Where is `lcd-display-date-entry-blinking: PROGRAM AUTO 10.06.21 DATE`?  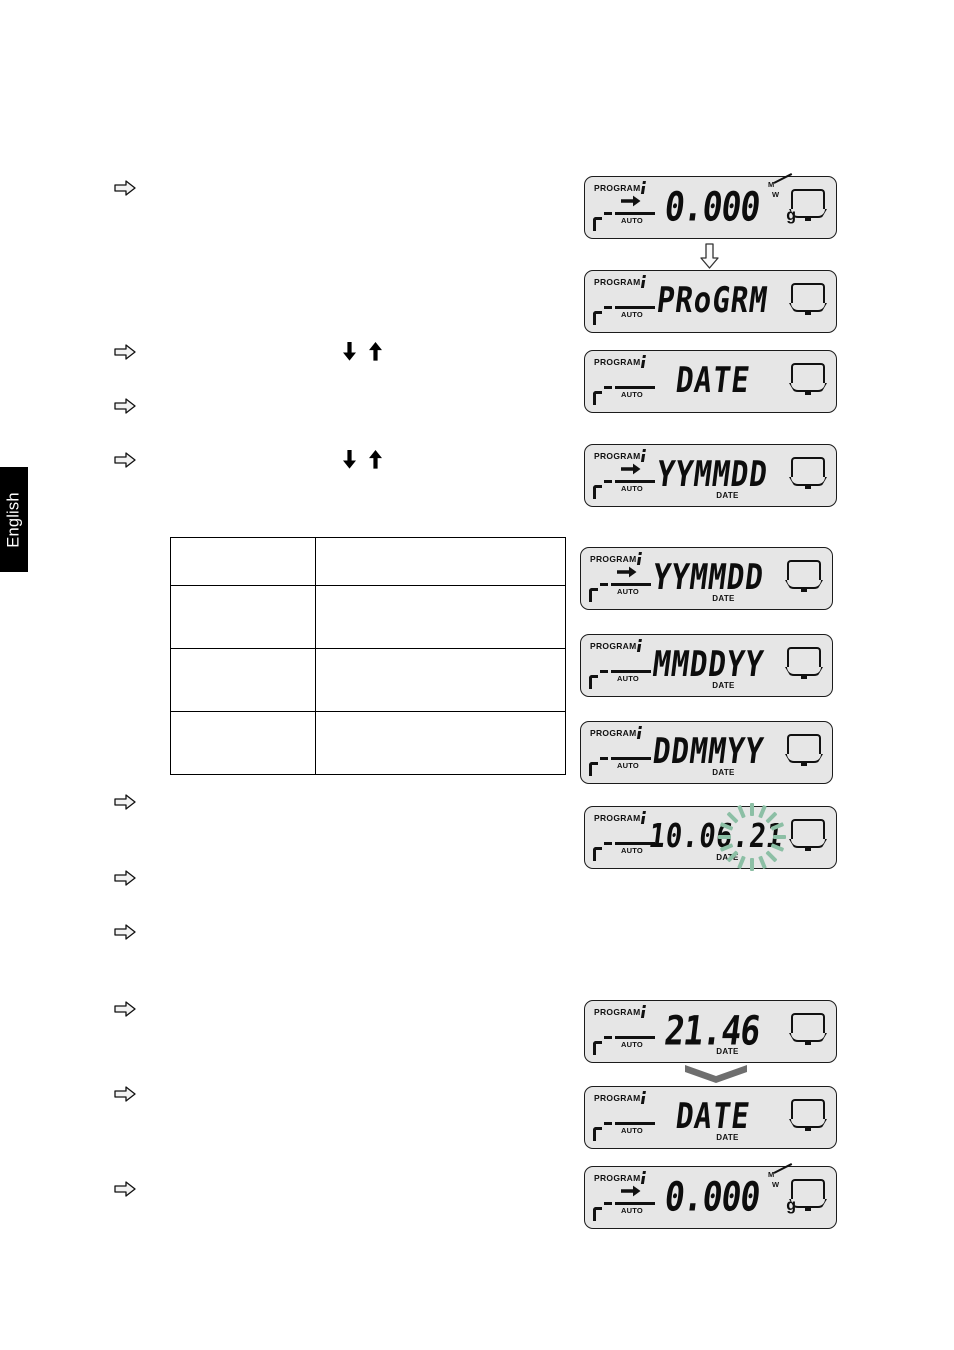 lcd-display-date-entry-blinking: PROGRAM AUTO 10.06.21 DATE is located at coordinates (710, 837).